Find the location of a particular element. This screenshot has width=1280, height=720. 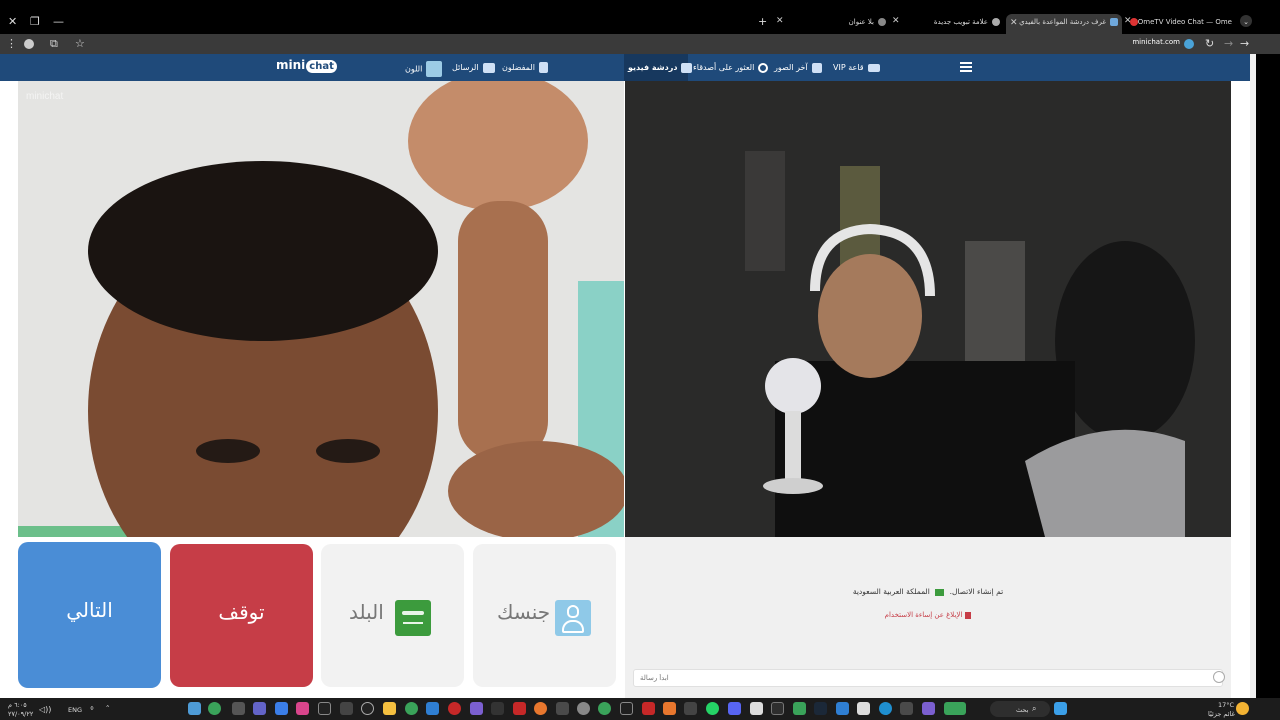

reload-icon: ↻ is located at coordinates (1209, 44).